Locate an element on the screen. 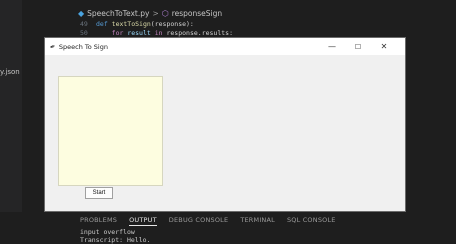  code-token: (response): is located at coordinates (172, 24).